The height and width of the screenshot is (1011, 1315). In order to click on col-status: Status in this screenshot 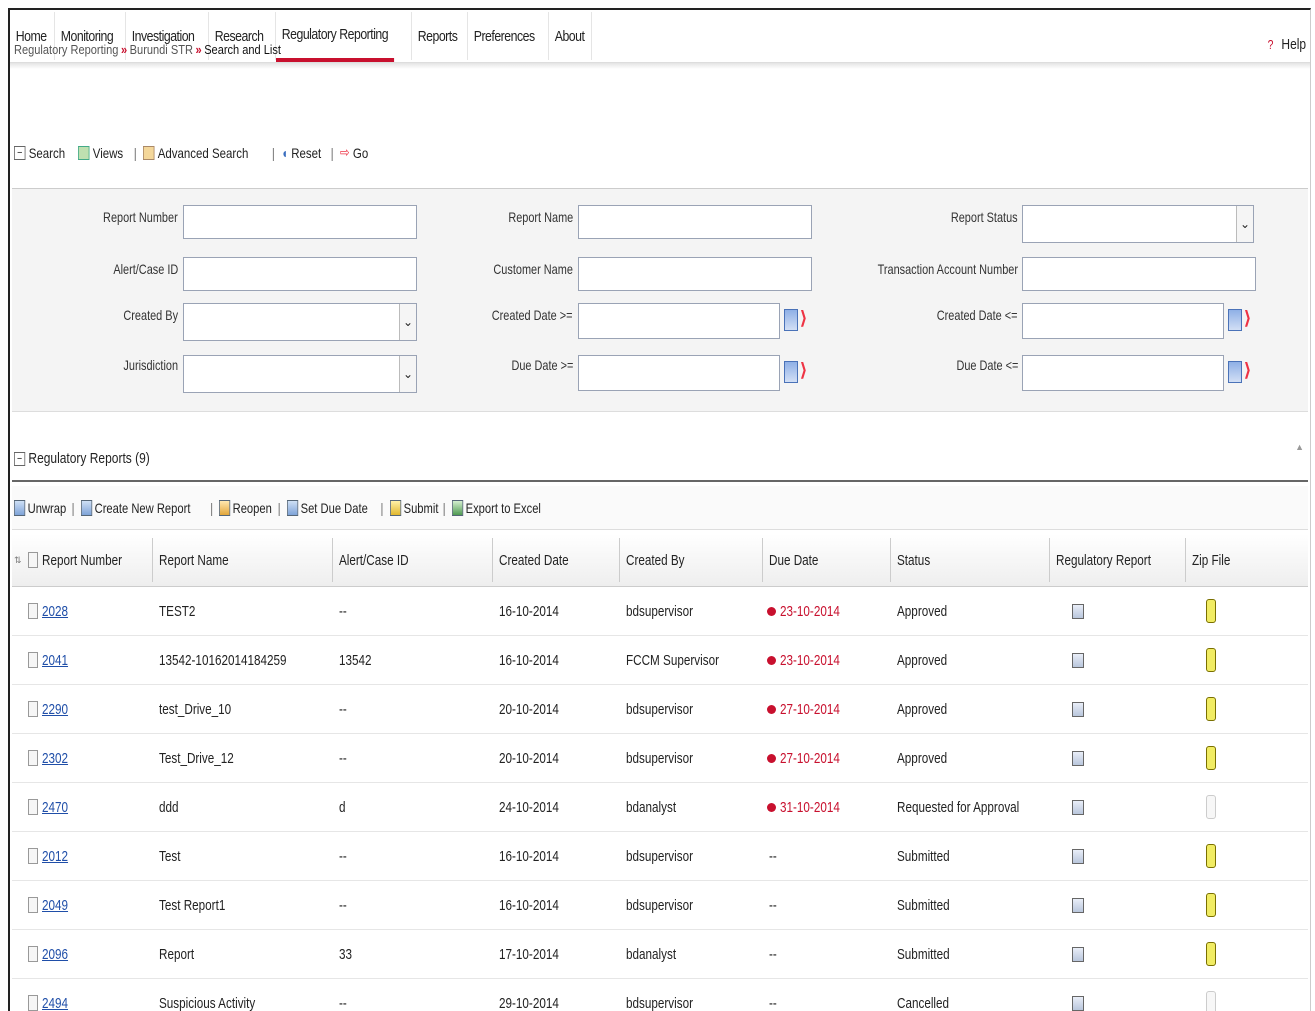, I will do `click(918, 560)`.